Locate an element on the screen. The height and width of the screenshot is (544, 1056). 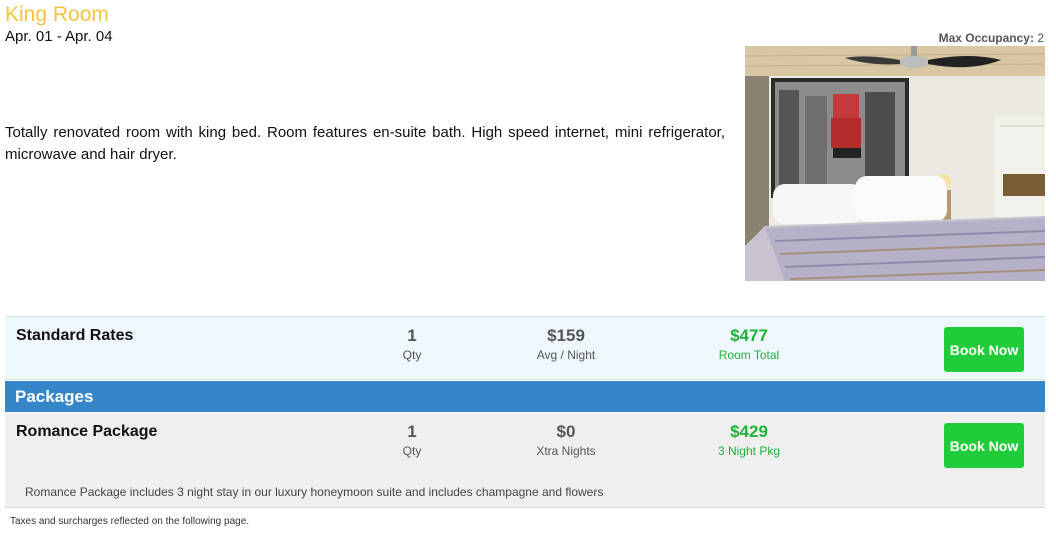
standard-avg-label: Avg / Night is located at coordinates (566, 355).